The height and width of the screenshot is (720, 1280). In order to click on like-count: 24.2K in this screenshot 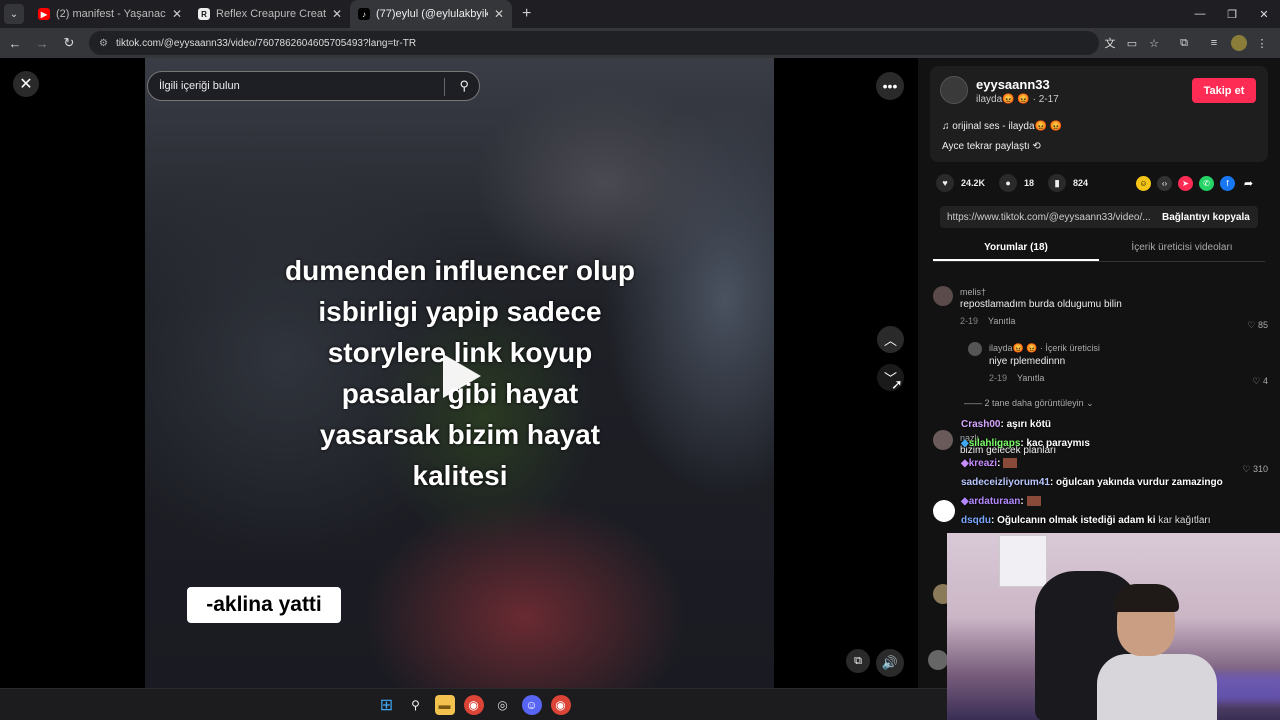, I will do `click(973, 183)`.